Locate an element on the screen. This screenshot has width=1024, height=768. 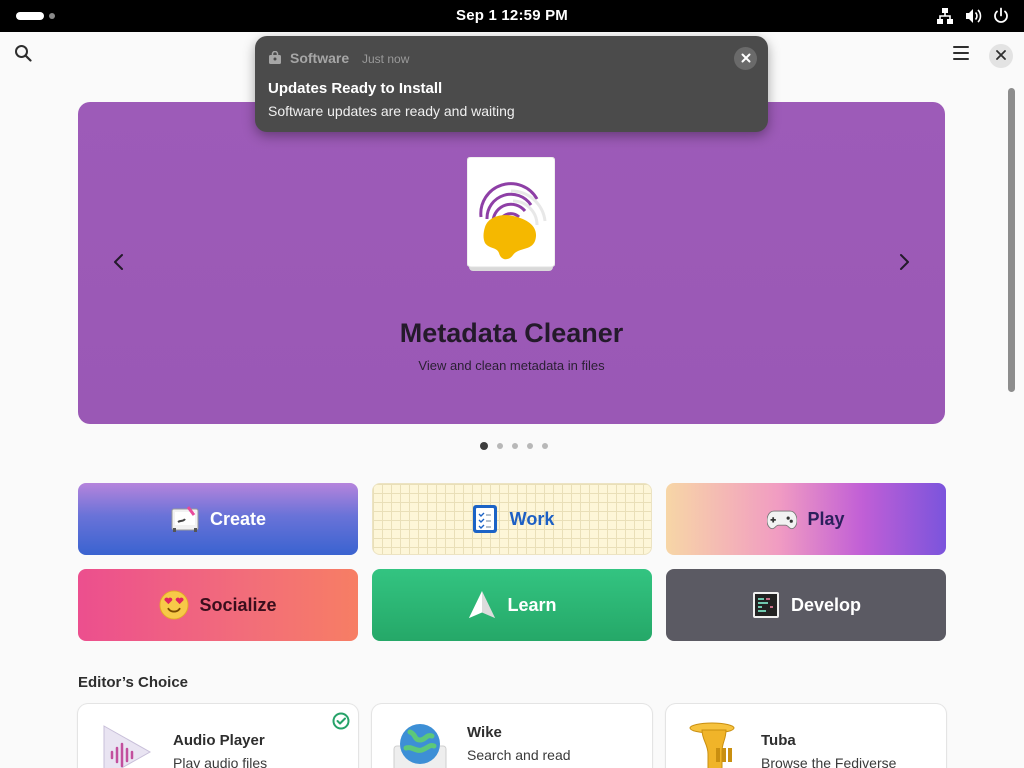
category-socialize-button: Socialize is located at coordinates (218, 605).